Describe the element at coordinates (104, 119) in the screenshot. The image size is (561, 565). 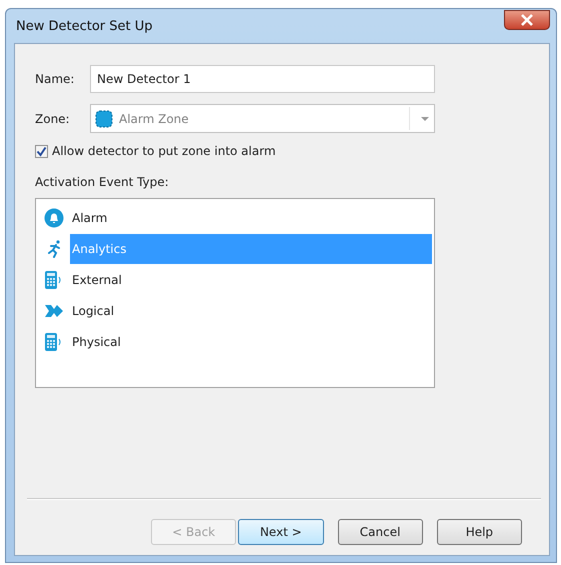
I see `zone-icon` at that location.